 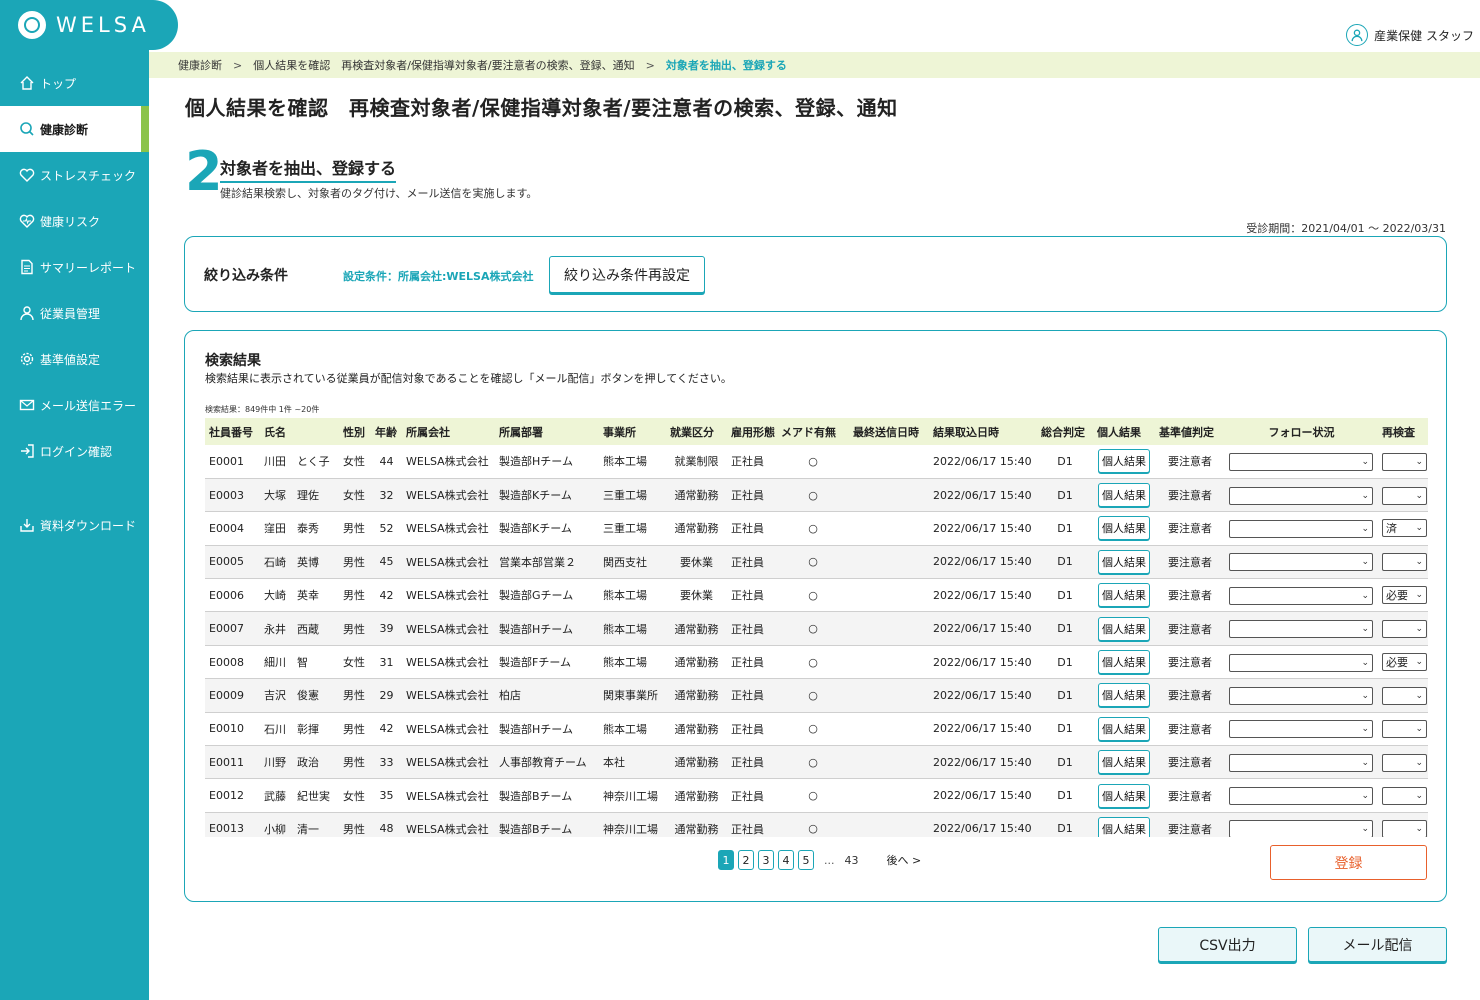 I want to click on page-button: 1, so click(x=726, y=860).